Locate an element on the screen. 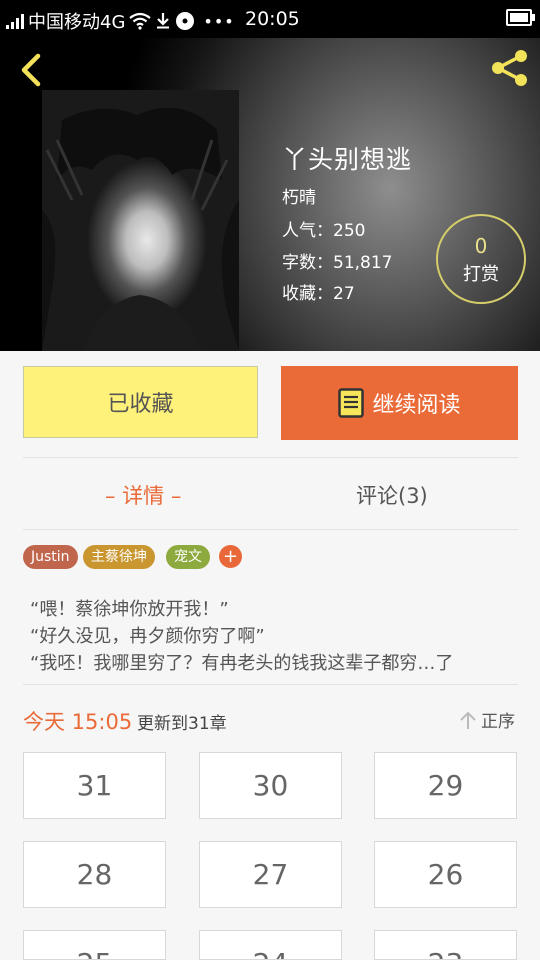  chapter-button: 27 is located at coordinates (270, 874).